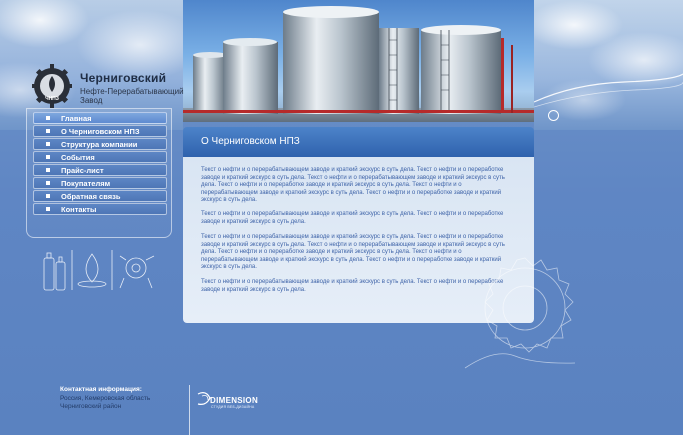 The width and height of the screenshot is (683, 435). What do you see at coordinates (52, 86) in the screenshot?
I see `refinery-emblem-icon: ЧНПЗ` at bounding box center [52, 86].